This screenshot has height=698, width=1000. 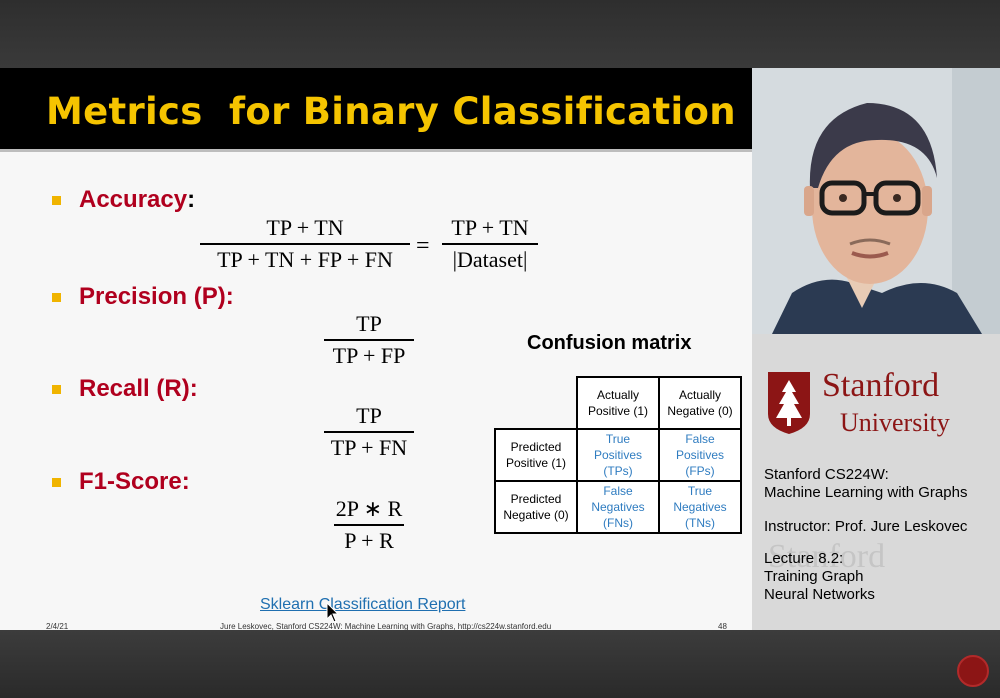 What do you see at coordinates (423, 246) in the screenshot?
I see `equals-sign: =` at bounding box center [423, 246].